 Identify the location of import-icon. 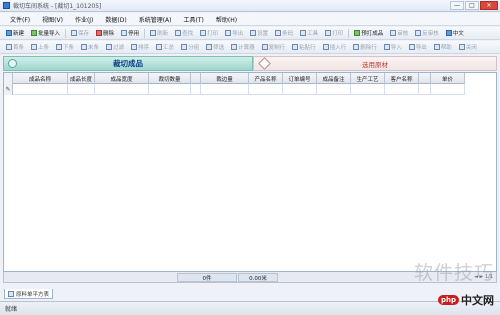
(34, 33).